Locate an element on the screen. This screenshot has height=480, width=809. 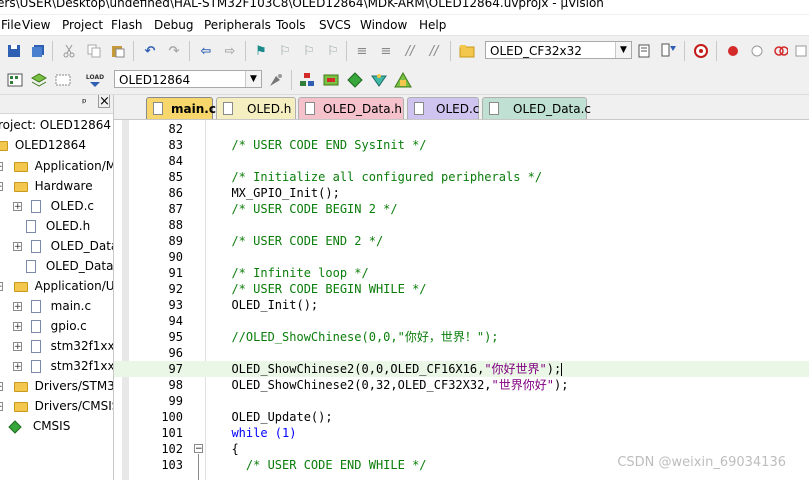
rebuild-icon is located at coordinates (63, 80).